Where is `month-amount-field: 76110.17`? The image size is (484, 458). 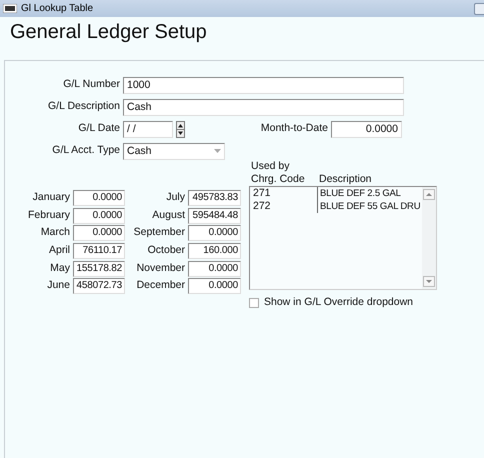 month-amount-field: 76110.17 is located at coordinates (99, 250).